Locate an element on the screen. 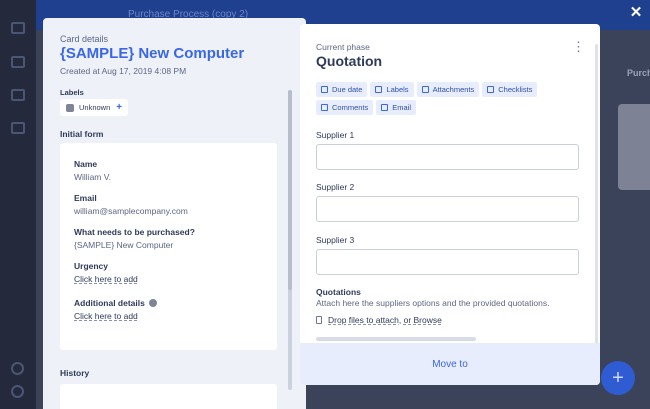 The image size is (650, 409). field-label: Email is located at coordinates (85, 198).